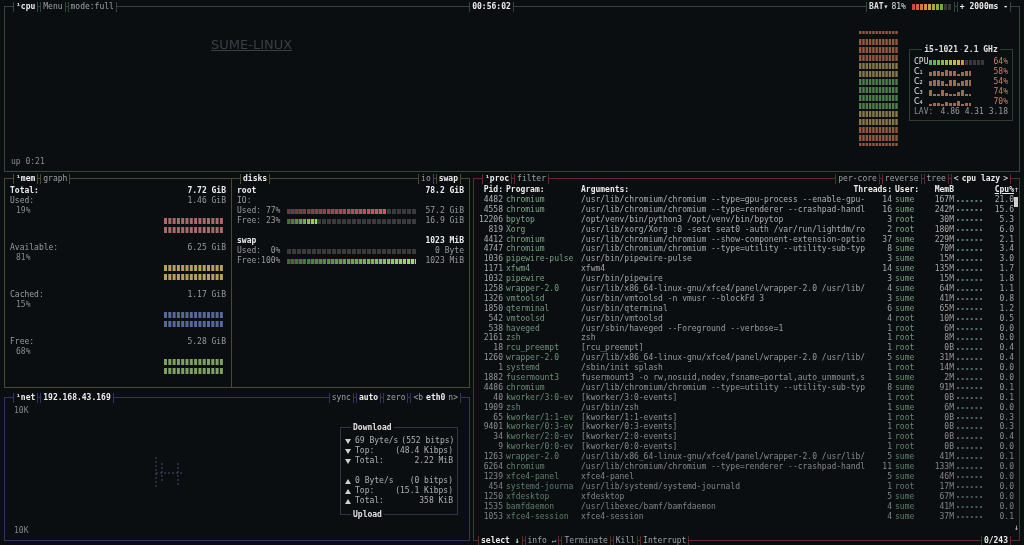 The width and height of the screenshot is (1024, 545). What do you see at coordinates (53, 6) in the screenshot?
I see `menu-button: Menu` at bounding box center [53, 6].